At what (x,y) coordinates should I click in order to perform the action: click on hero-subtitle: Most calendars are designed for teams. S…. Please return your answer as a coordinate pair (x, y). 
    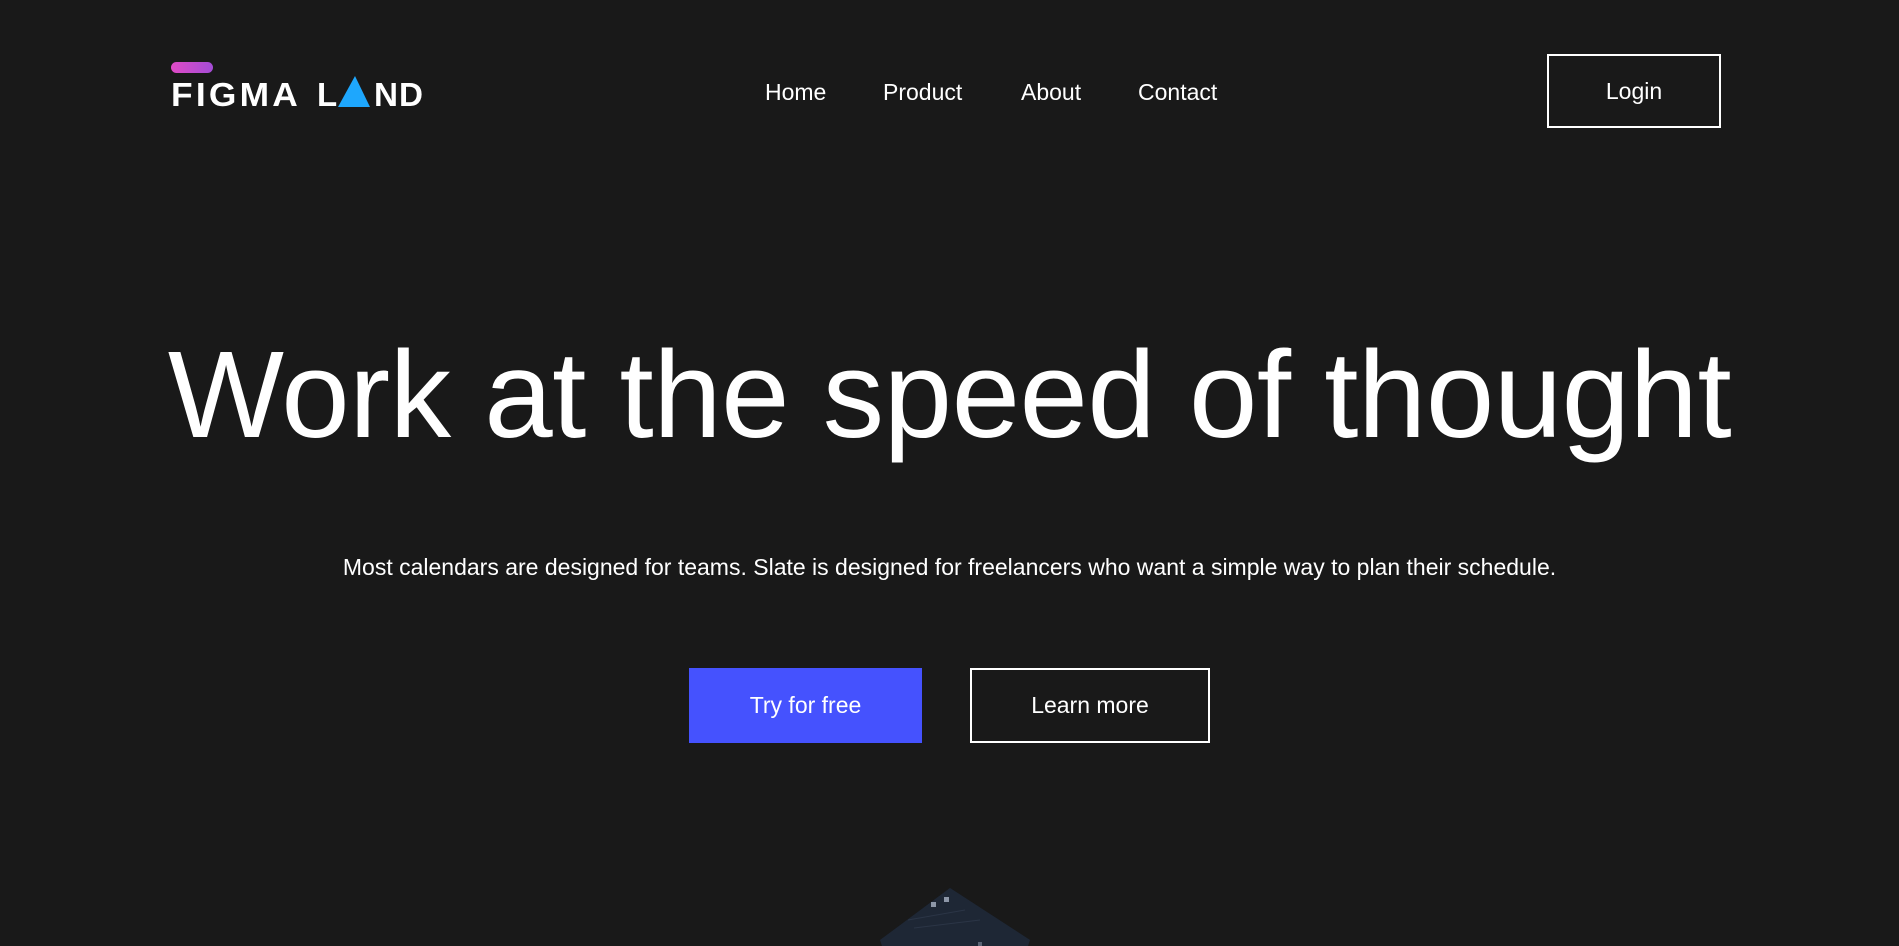
    Looking at the image, I should click on (949, 567).